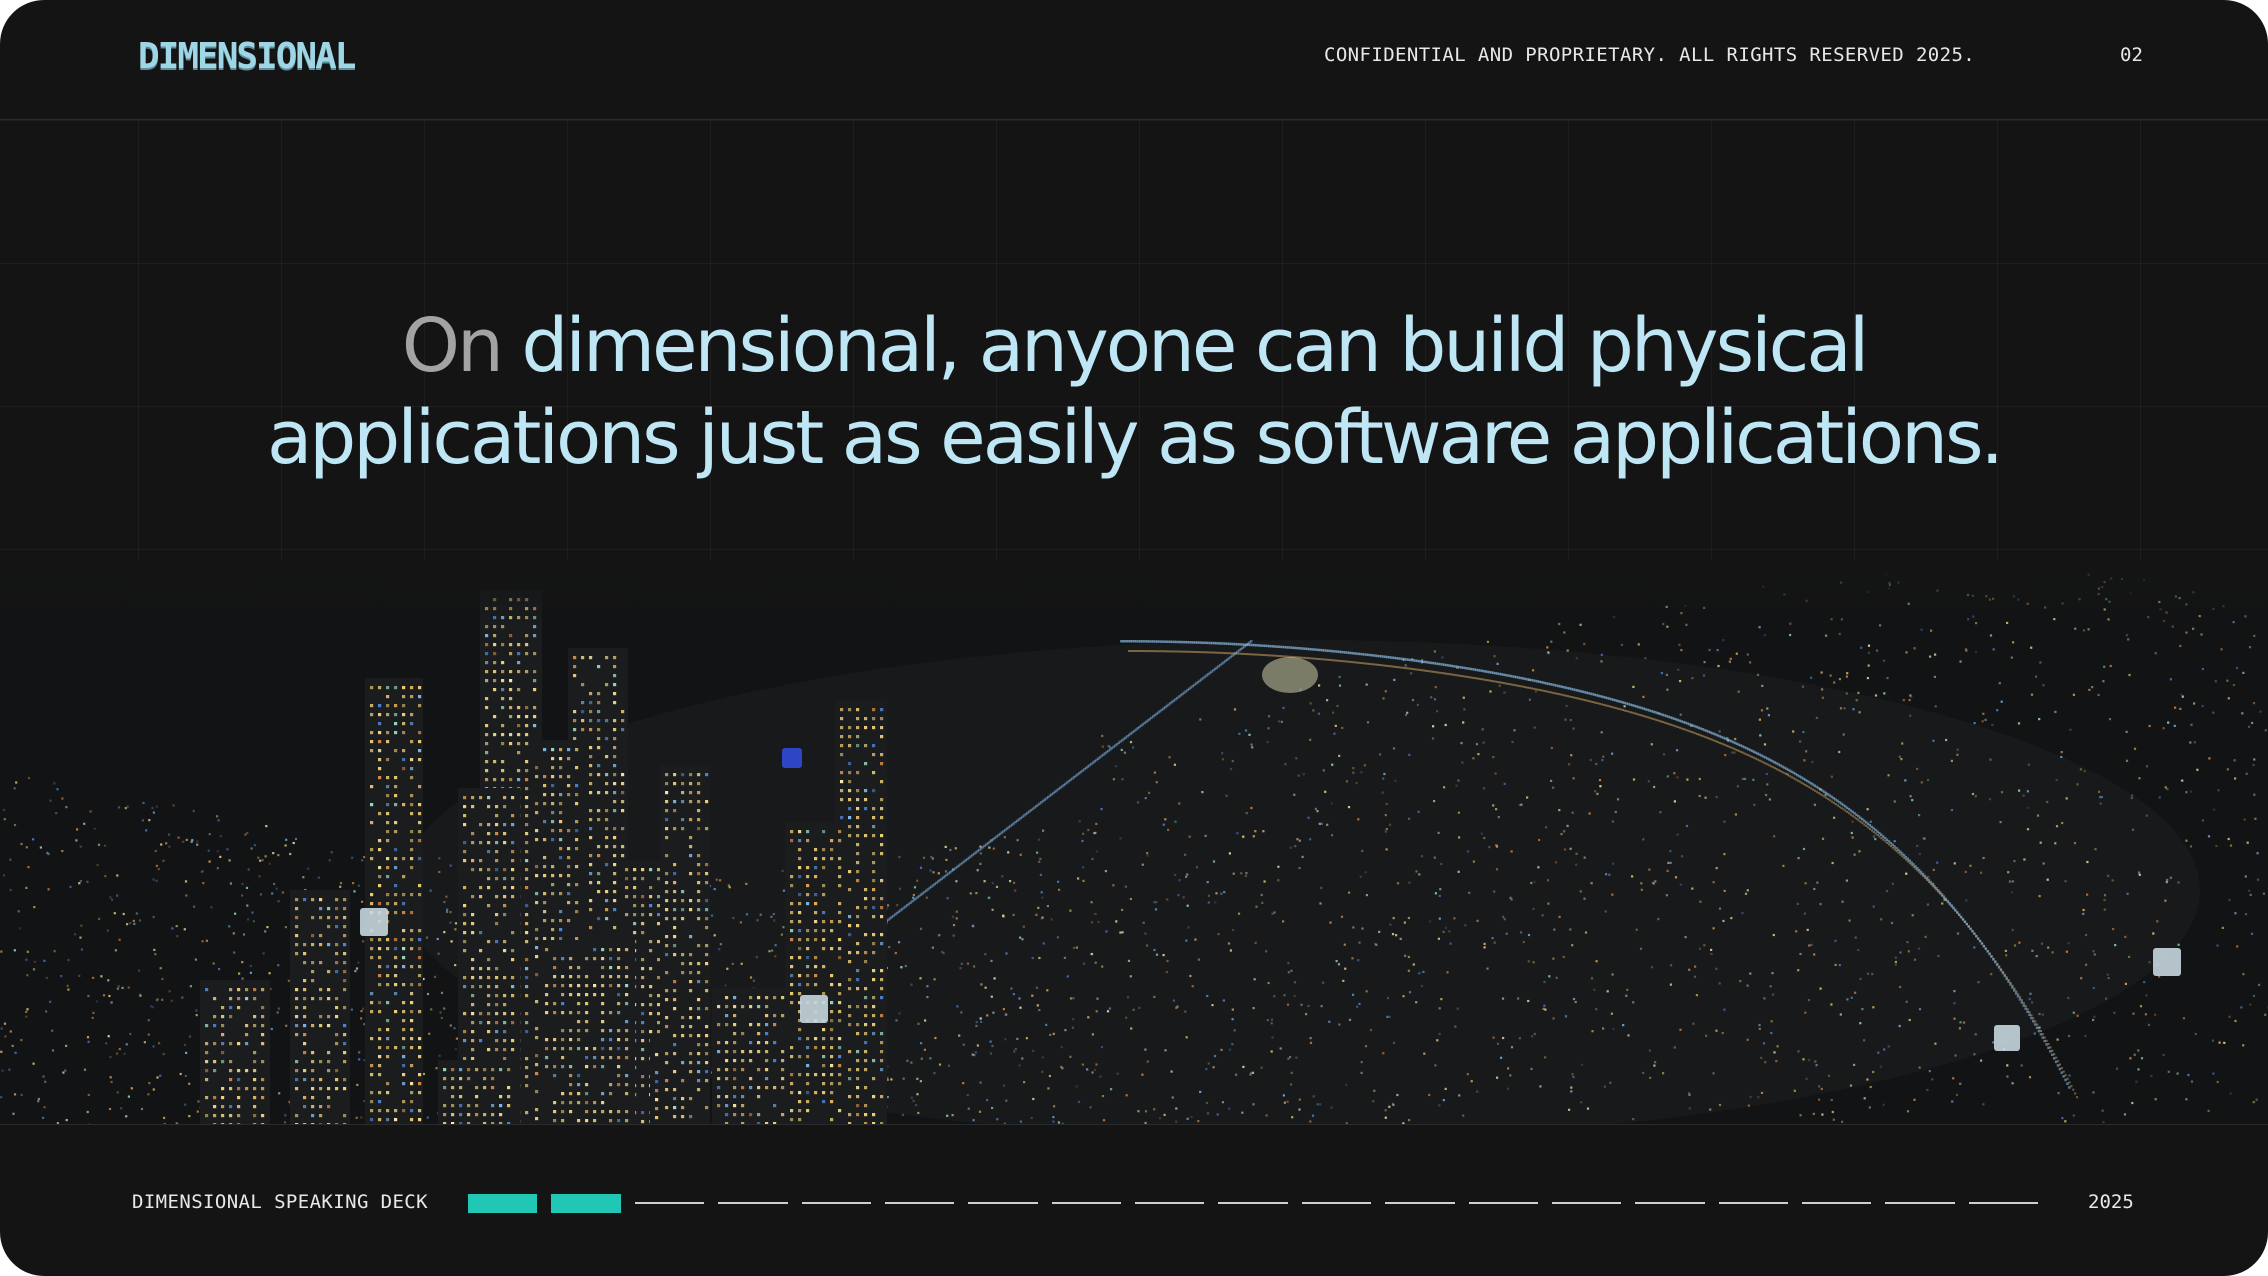 This screenshot has height=1276, width=2268. What do you see at coordinates (280, 1202) in the screenshot?
I see `deck-label: DIMENSIONAL SPEAKING DECK` at bounding box center [280, 1202].